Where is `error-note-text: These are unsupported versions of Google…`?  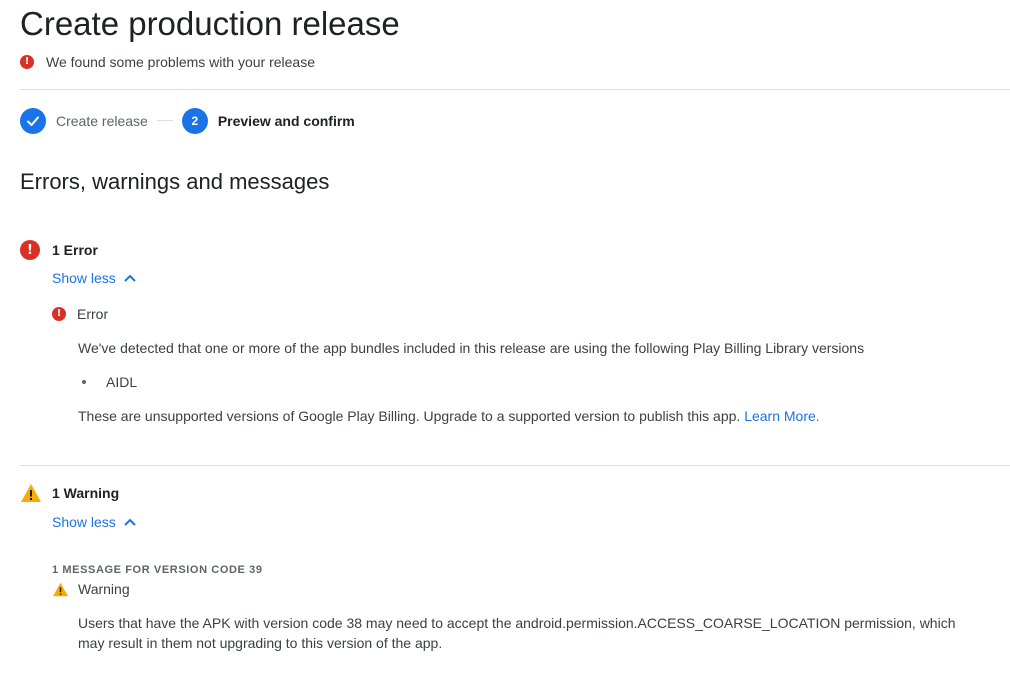 error-note-text: These are unsupported versions of Google… is located at coordinates (409, 416).